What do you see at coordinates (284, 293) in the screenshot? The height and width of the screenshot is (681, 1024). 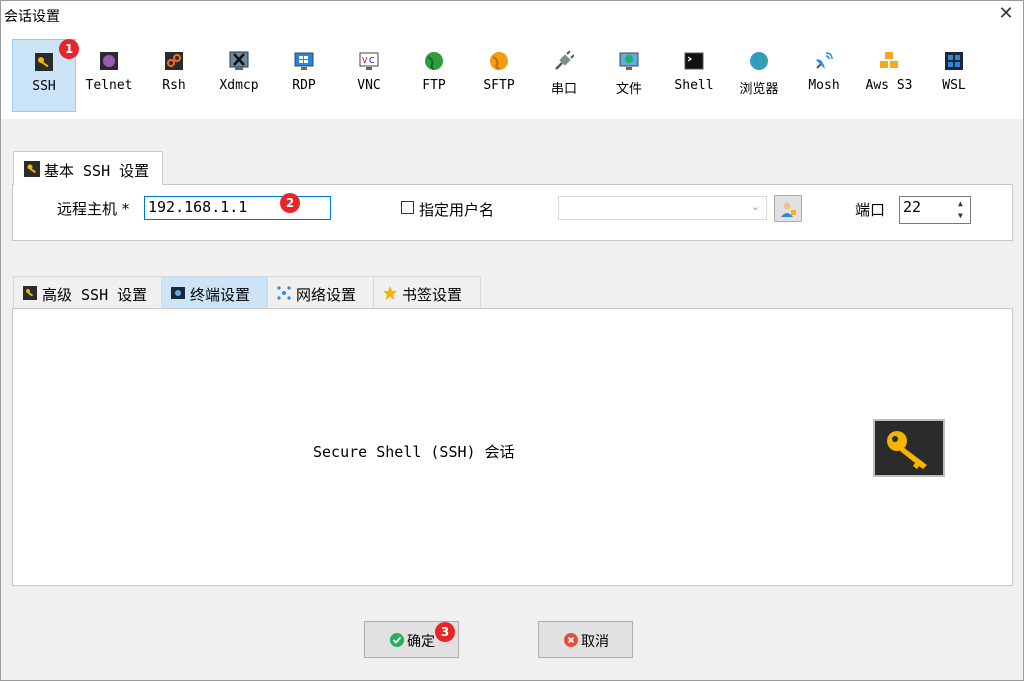 I see `network-icon` at bounding box center [284, 293].